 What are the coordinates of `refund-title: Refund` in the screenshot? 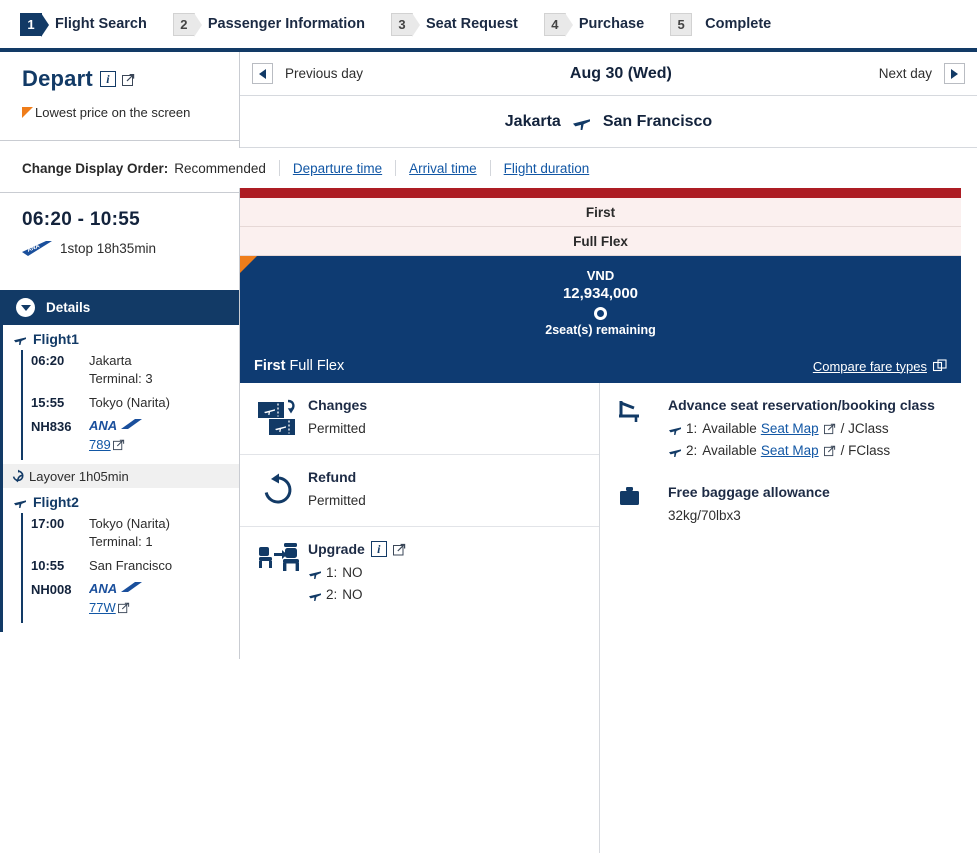 It's located at (332, 477).